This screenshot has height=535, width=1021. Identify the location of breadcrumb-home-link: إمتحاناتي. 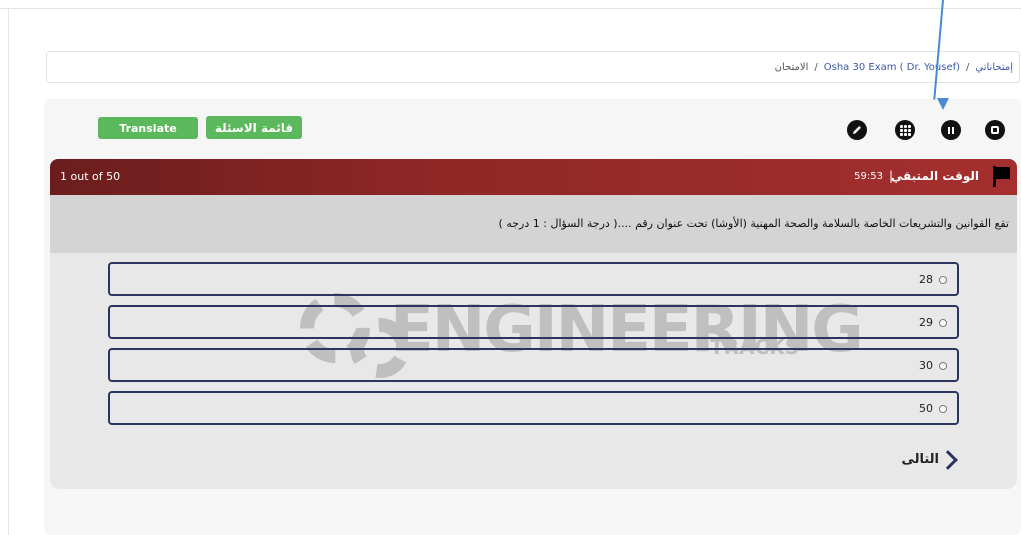
(994, 67).